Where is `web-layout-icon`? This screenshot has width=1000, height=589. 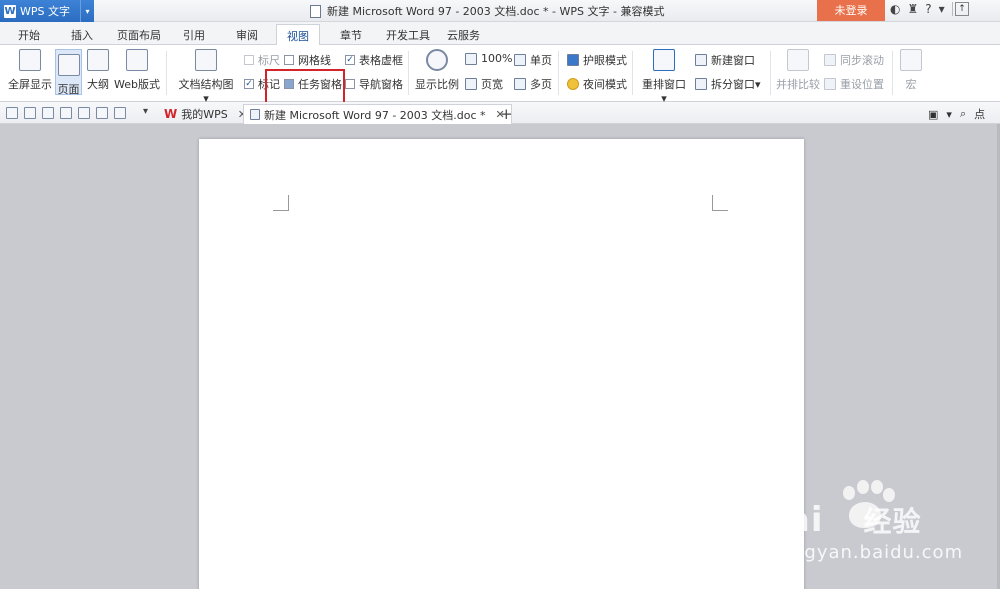 web-layout-icon is located at coordinates (137, 60).